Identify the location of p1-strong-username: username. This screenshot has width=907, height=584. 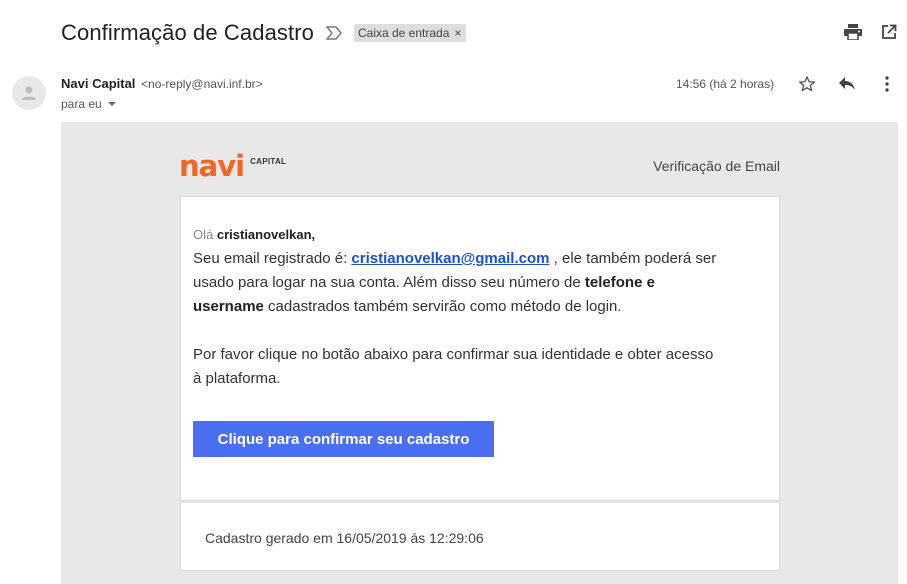
(228, 306).